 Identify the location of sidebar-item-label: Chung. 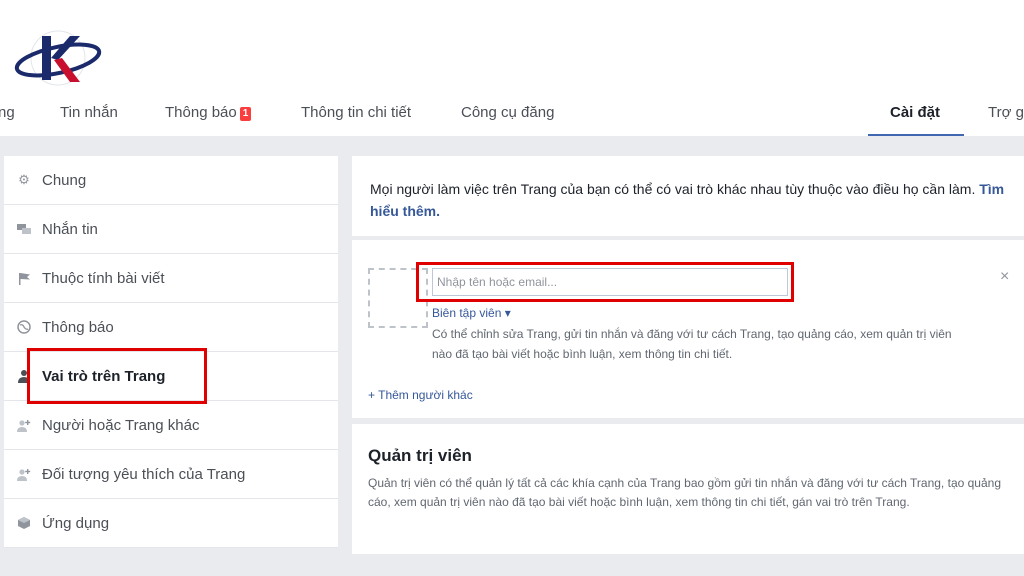
(64, 180).